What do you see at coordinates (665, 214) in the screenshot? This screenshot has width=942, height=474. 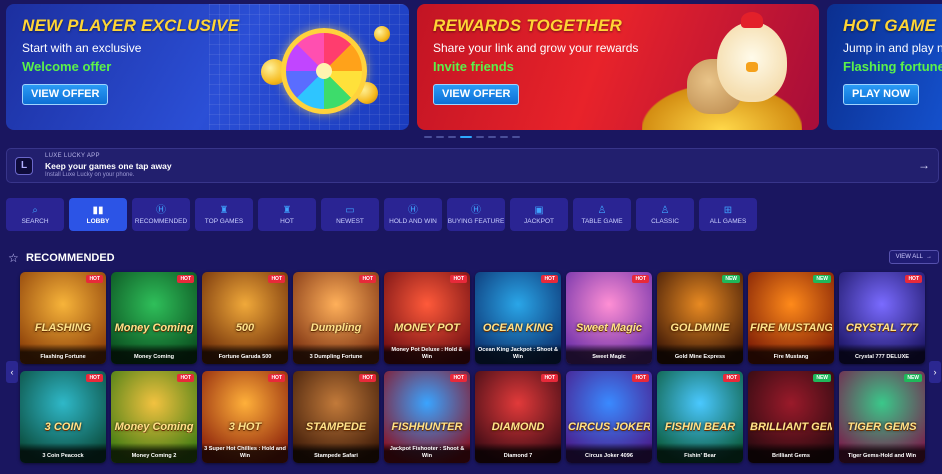 I see `category-classic: ♙ CLASSIC` at bounding box center [665, 214].